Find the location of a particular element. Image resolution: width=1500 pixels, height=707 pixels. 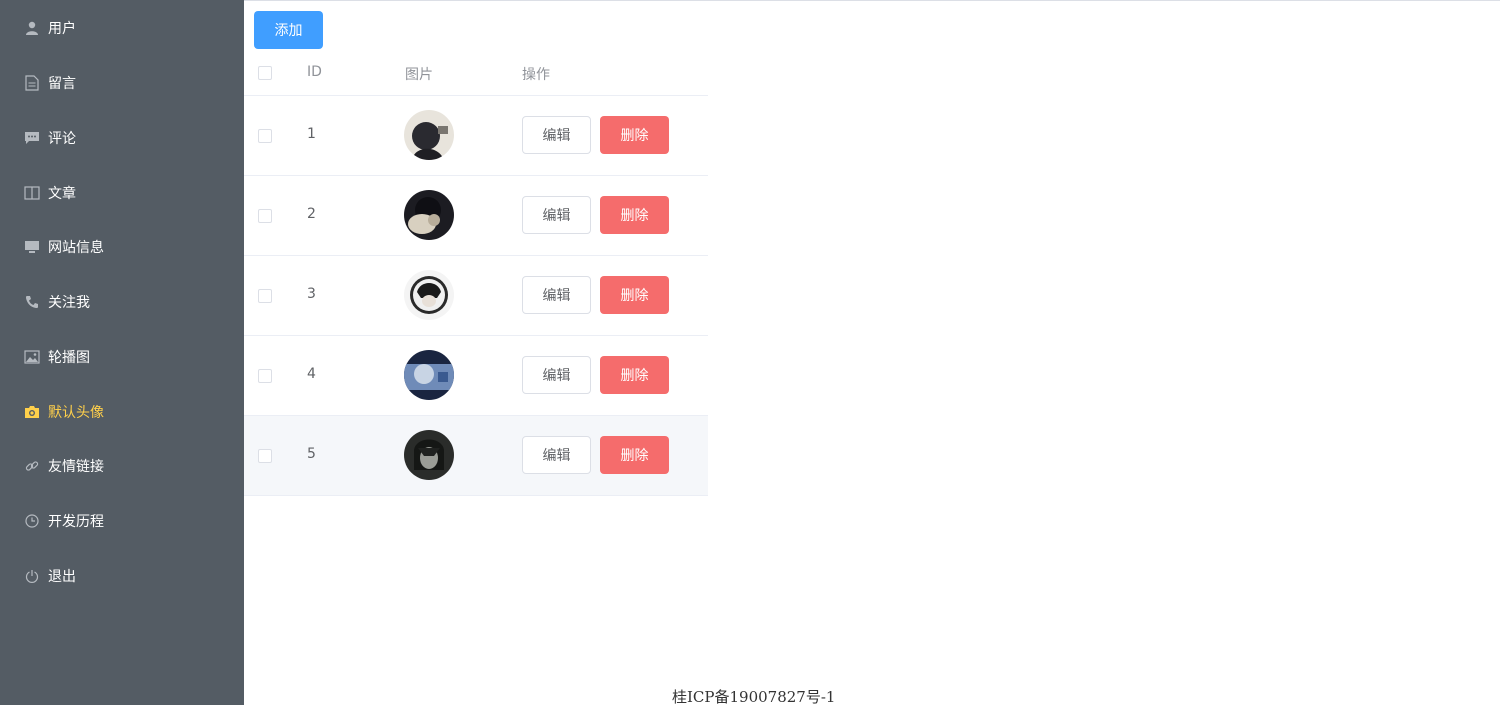

sidebar-item-label: 评论 is located at coordinates (62, 139).